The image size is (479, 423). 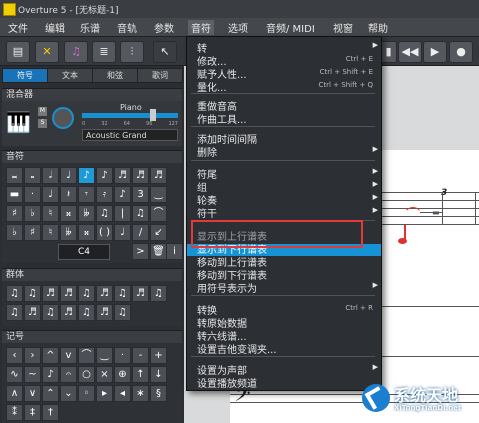 What do you see at coordinates (378, 27) in the screenshot?
I see `menu-help: 帮助` at bounding box center [378, 27].